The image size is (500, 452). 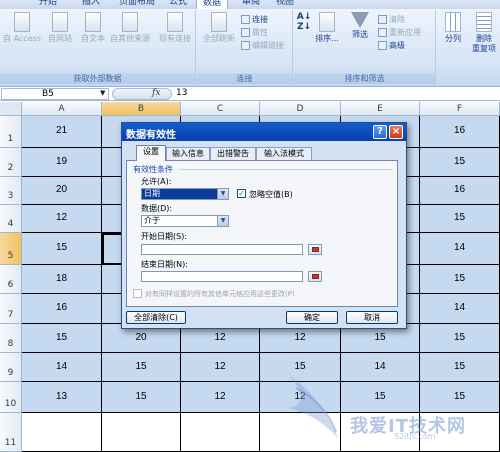 I want to click on from-web-button: 自网站, so click(x=60, y=28).